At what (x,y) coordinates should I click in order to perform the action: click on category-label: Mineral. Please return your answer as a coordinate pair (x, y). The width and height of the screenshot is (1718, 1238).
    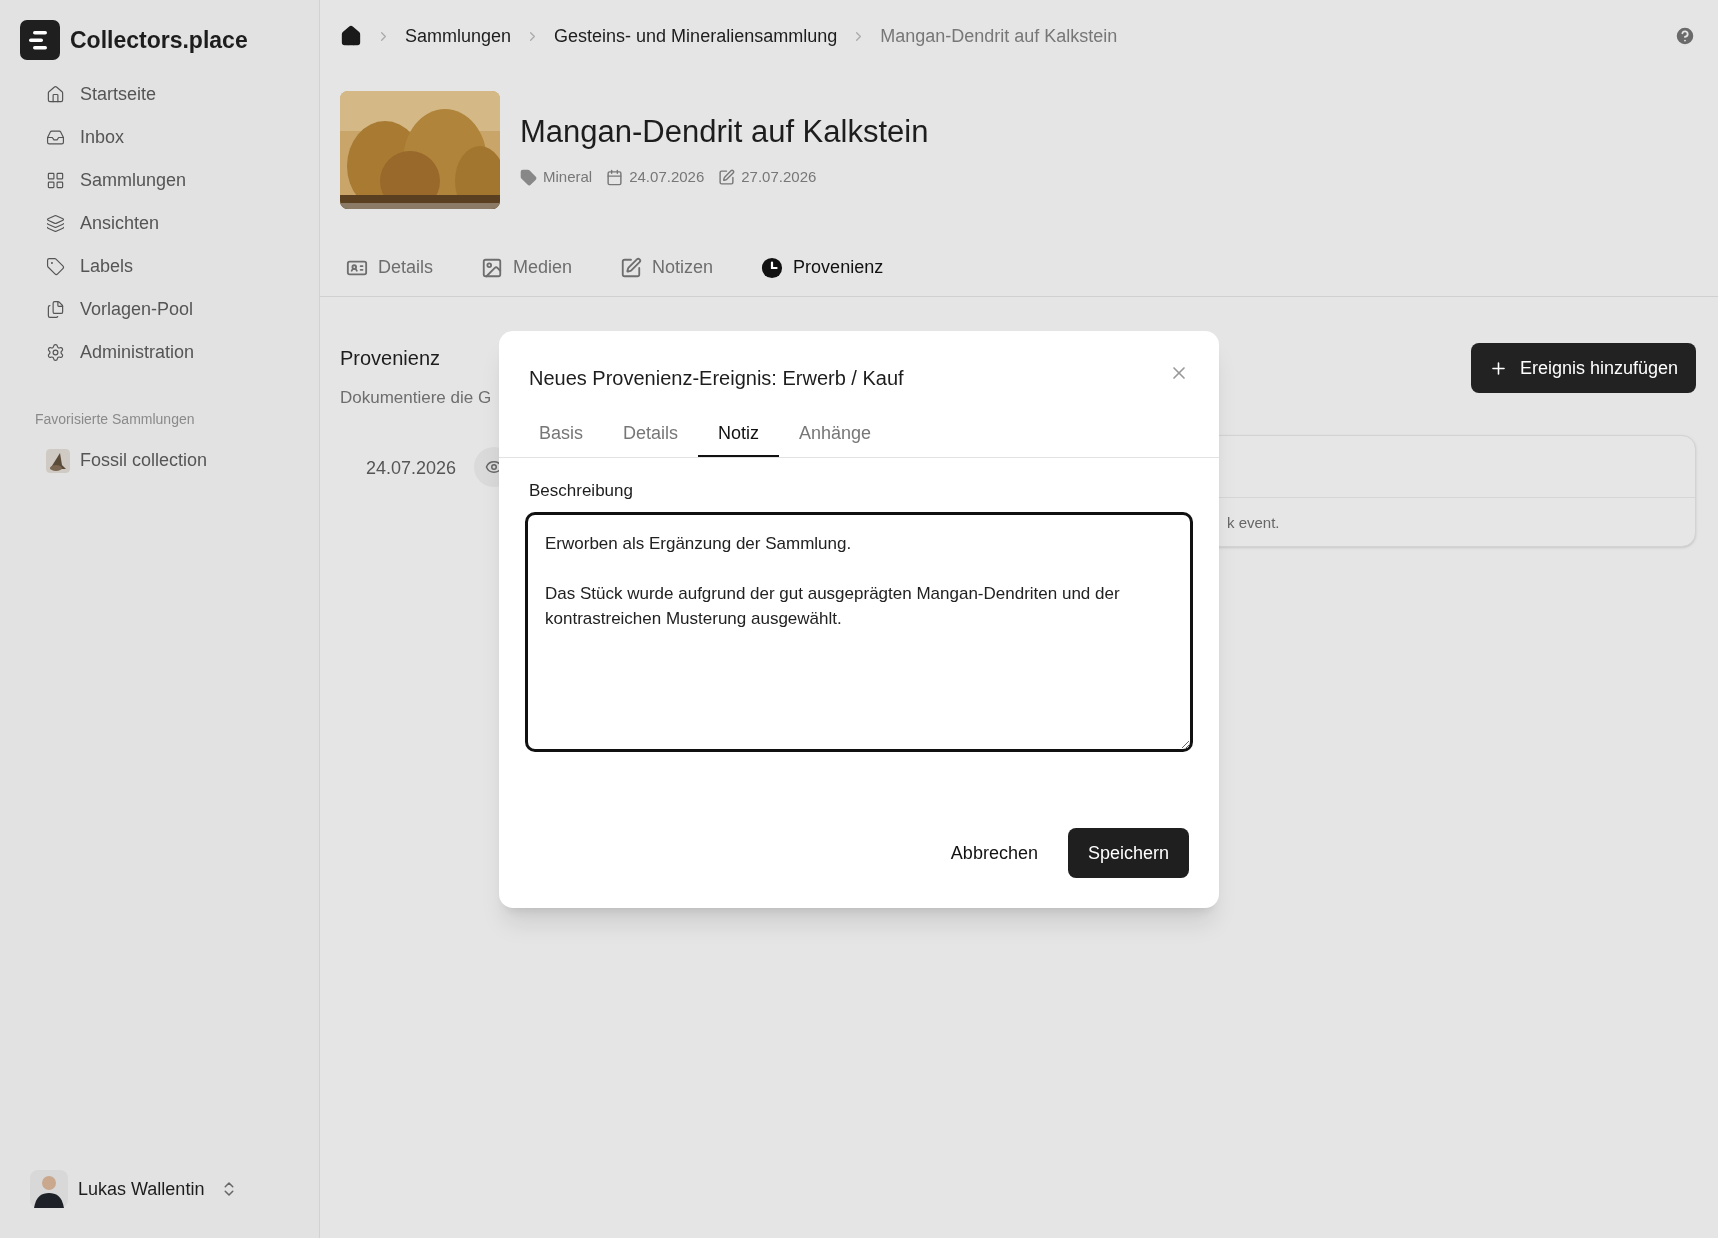
    Looking at the image, I should click on (568, 176).